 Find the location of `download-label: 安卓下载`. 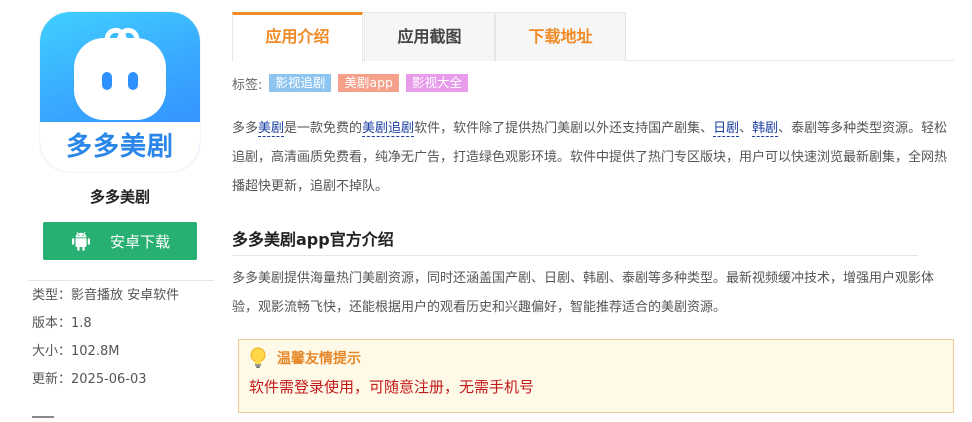

download-label: 安卓下载 is located at coordinates (139, 241).